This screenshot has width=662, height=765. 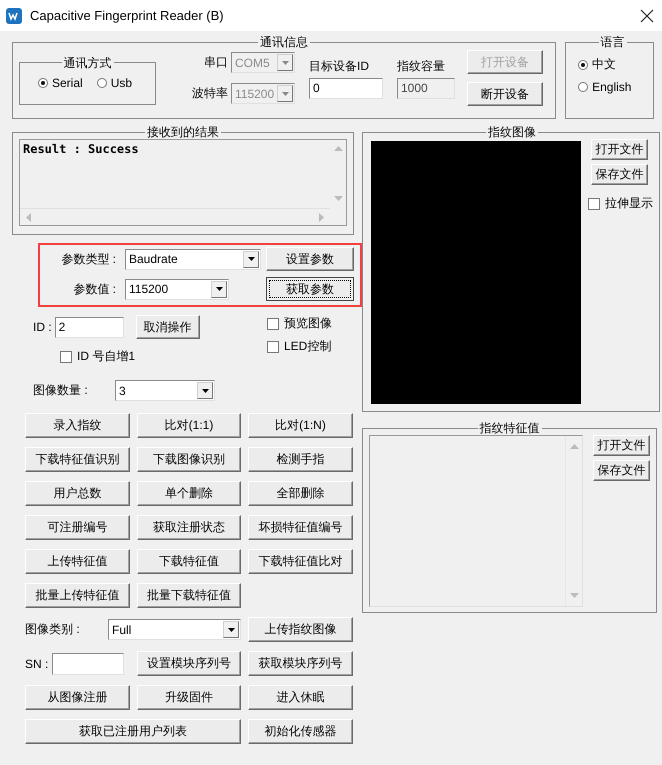 What do you see at coordinates (14, 16) in the screenshot?
I see `app-icon` at bounding box center [14, 16].